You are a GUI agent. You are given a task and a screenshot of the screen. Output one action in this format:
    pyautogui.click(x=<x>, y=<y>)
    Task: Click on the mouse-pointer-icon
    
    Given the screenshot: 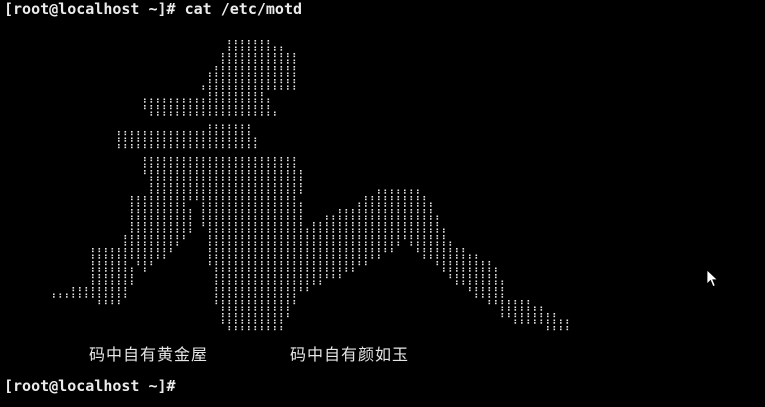 What is the action you would take?
    pyautogui.click(x=712, y=278)
    